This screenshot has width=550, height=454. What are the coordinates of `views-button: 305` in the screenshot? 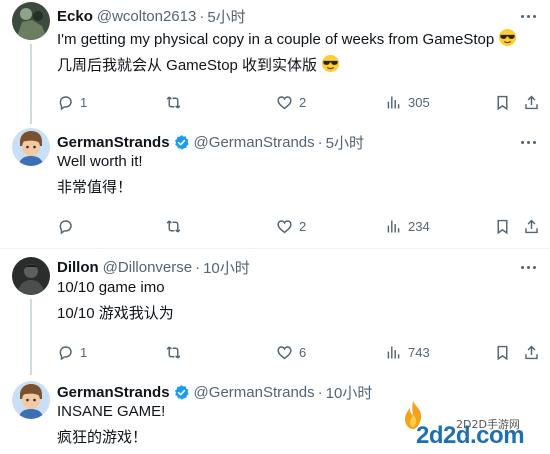 It's located at (407, 102).